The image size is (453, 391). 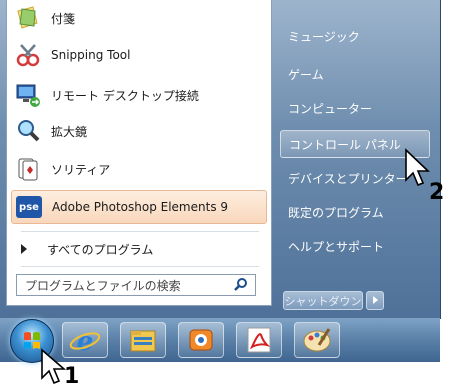 I want to click on pdf-reader-icon, so click(x=259, y=340).